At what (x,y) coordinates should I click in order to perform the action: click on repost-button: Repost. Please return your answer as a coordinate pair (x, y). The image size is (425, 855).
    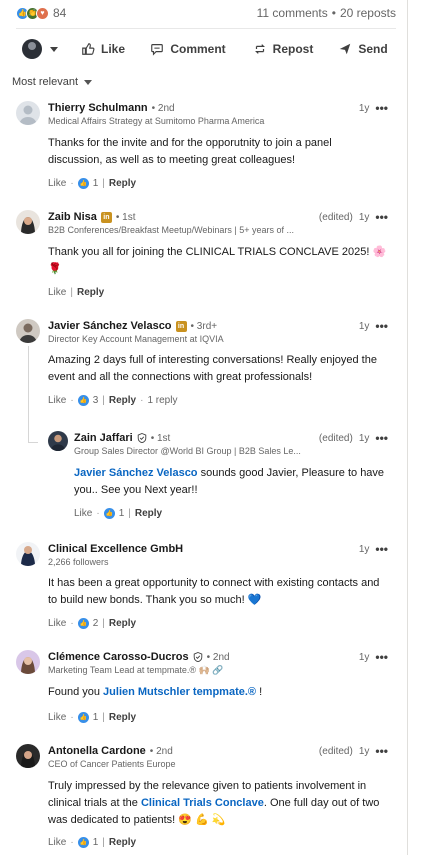
    Looking at the image, I should click on (283, 49).